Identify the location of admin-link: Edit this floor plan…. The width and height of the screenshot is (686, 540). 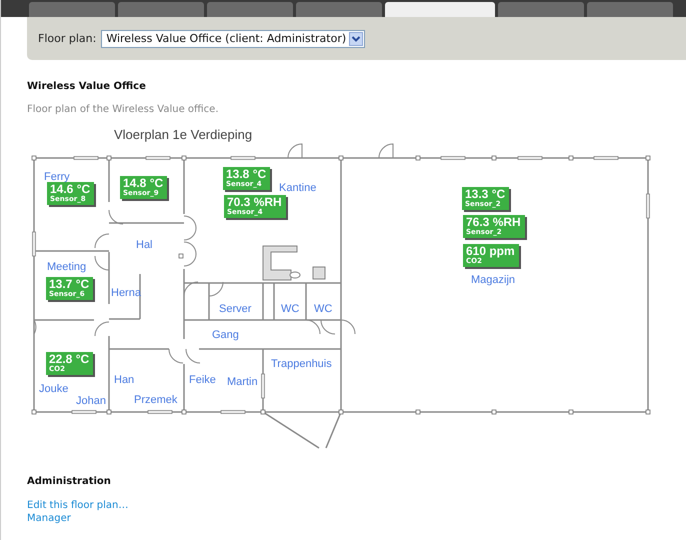
(356, 505).